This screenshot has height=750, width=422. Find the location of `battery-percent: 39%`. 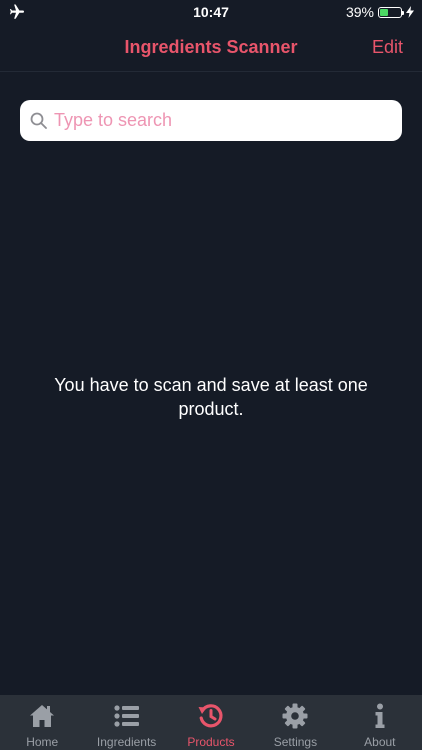

battery-percent: 39% is located at coordinates (359, 12).